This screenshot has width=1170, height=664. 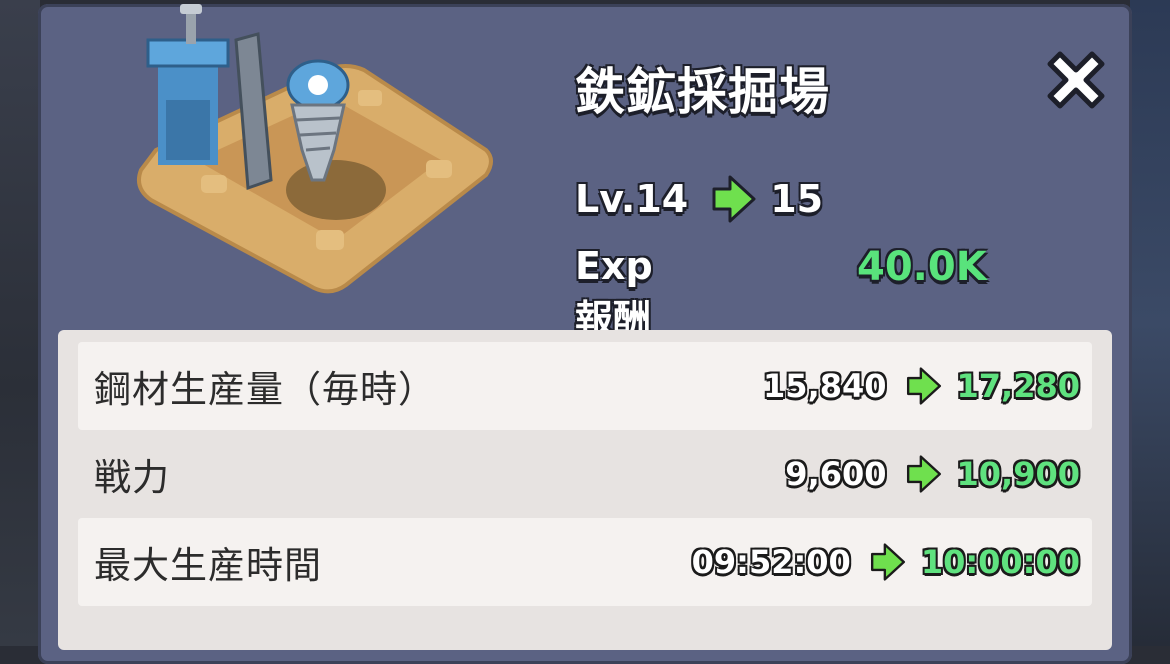 I want to click on close-button, so click(x=1076, y=80).